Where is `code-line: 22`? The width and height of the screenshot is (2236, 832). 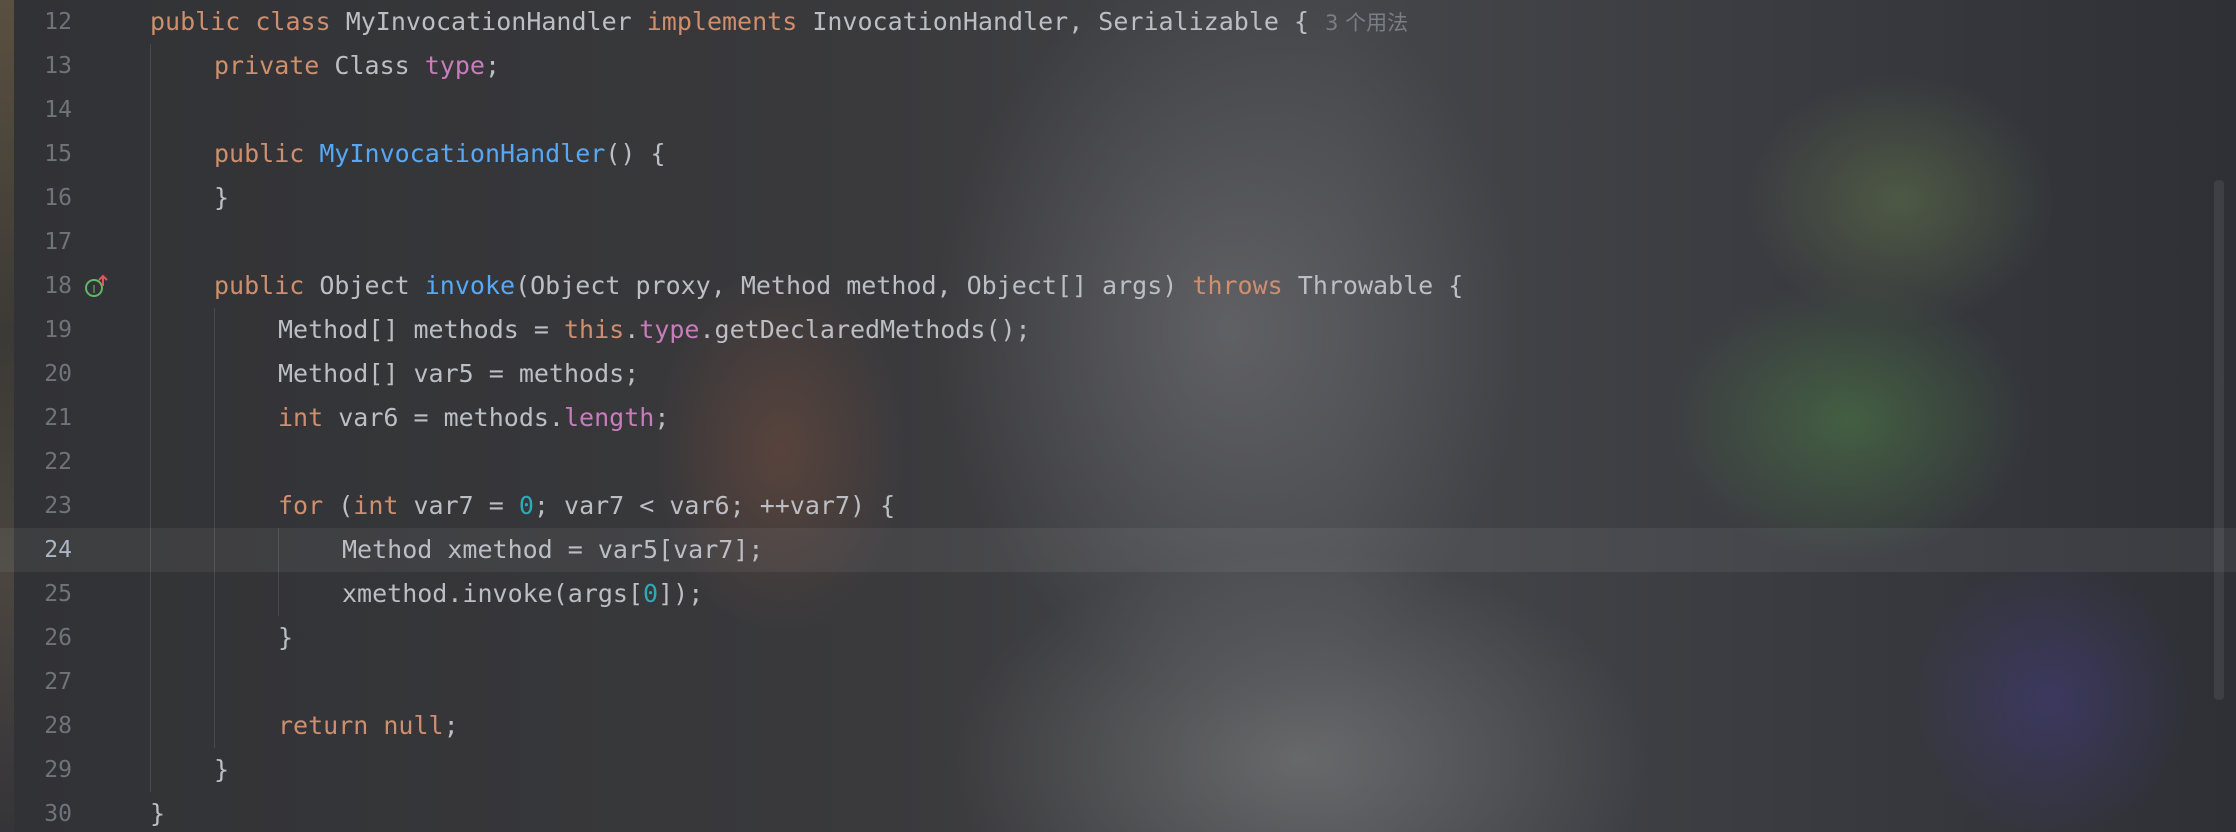 code-line: 22 is located at coordinates (1118, 462).